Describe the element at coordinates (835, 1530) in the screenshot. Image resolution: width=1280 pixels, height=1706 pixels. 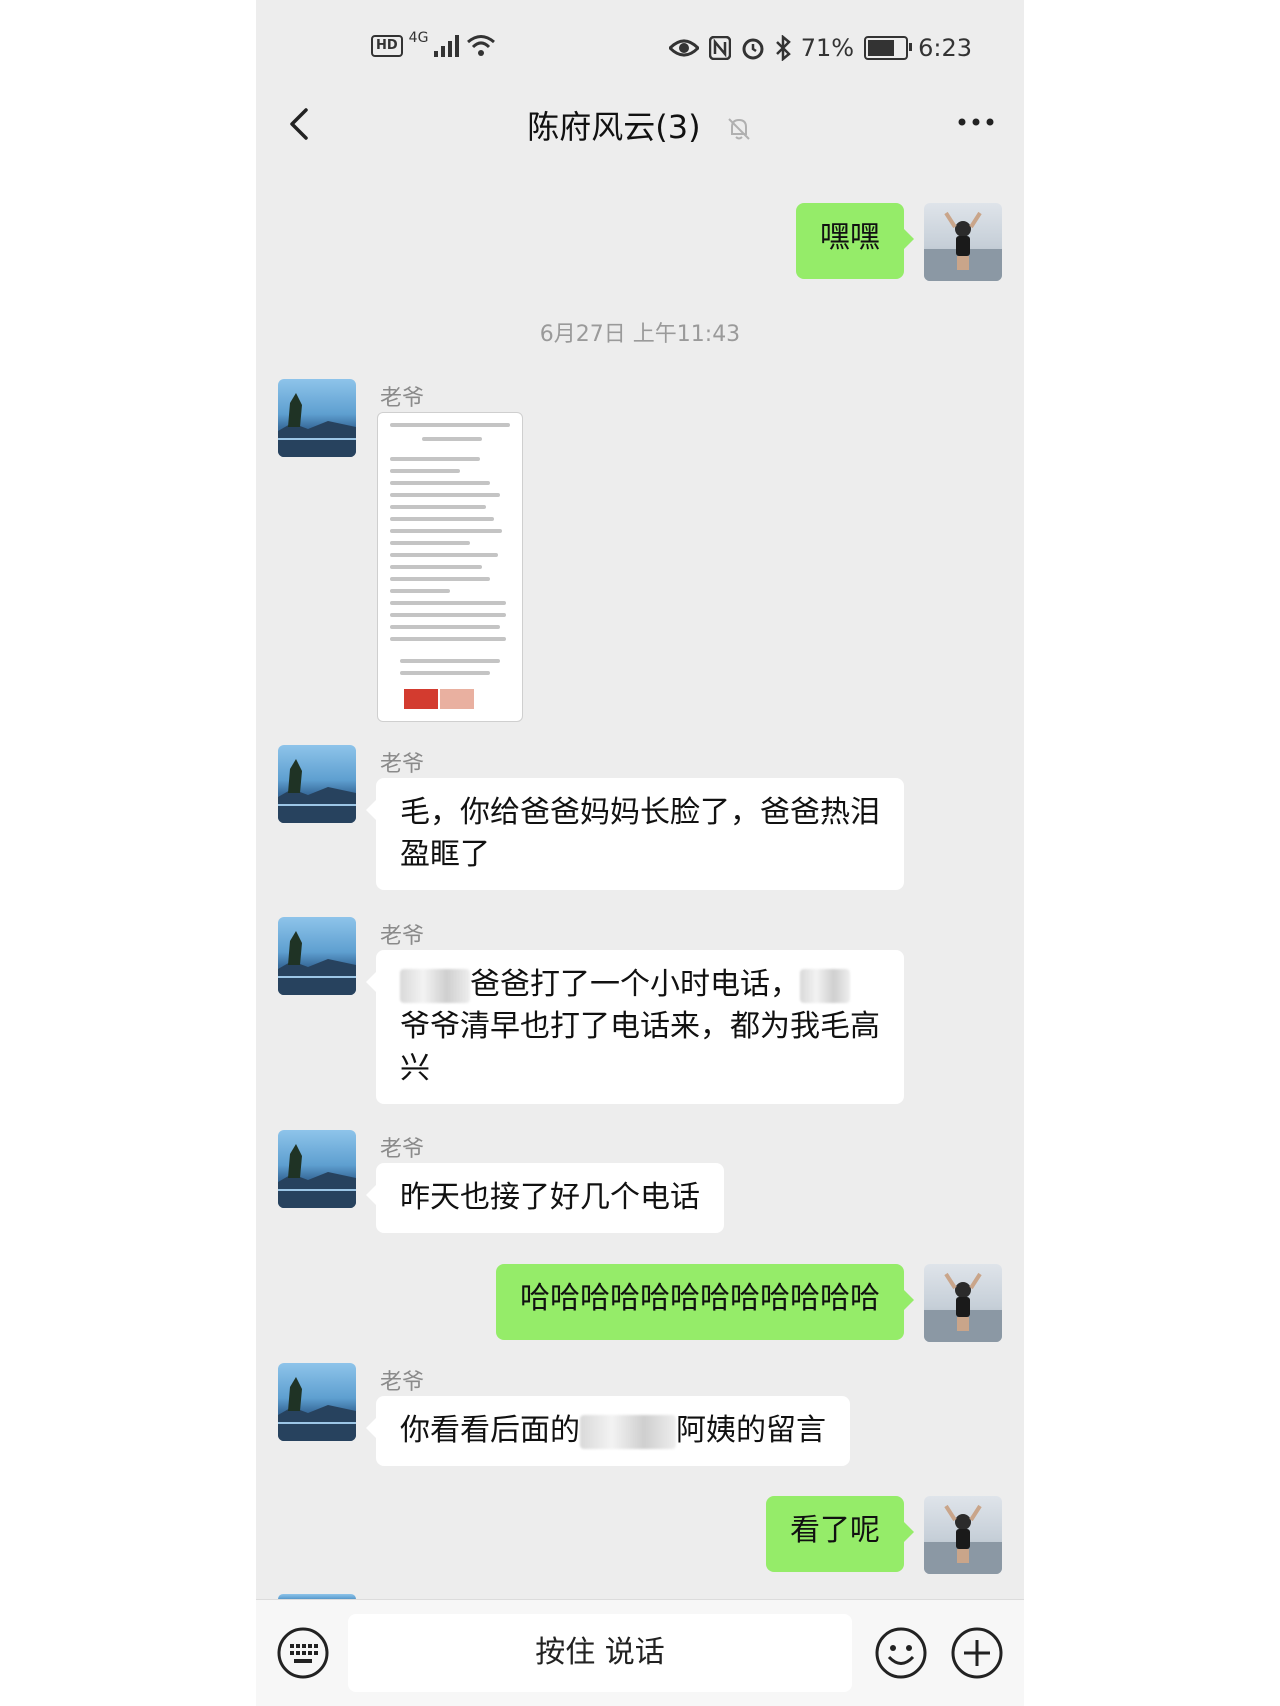
I see `message-text: 看了呢` at that location.